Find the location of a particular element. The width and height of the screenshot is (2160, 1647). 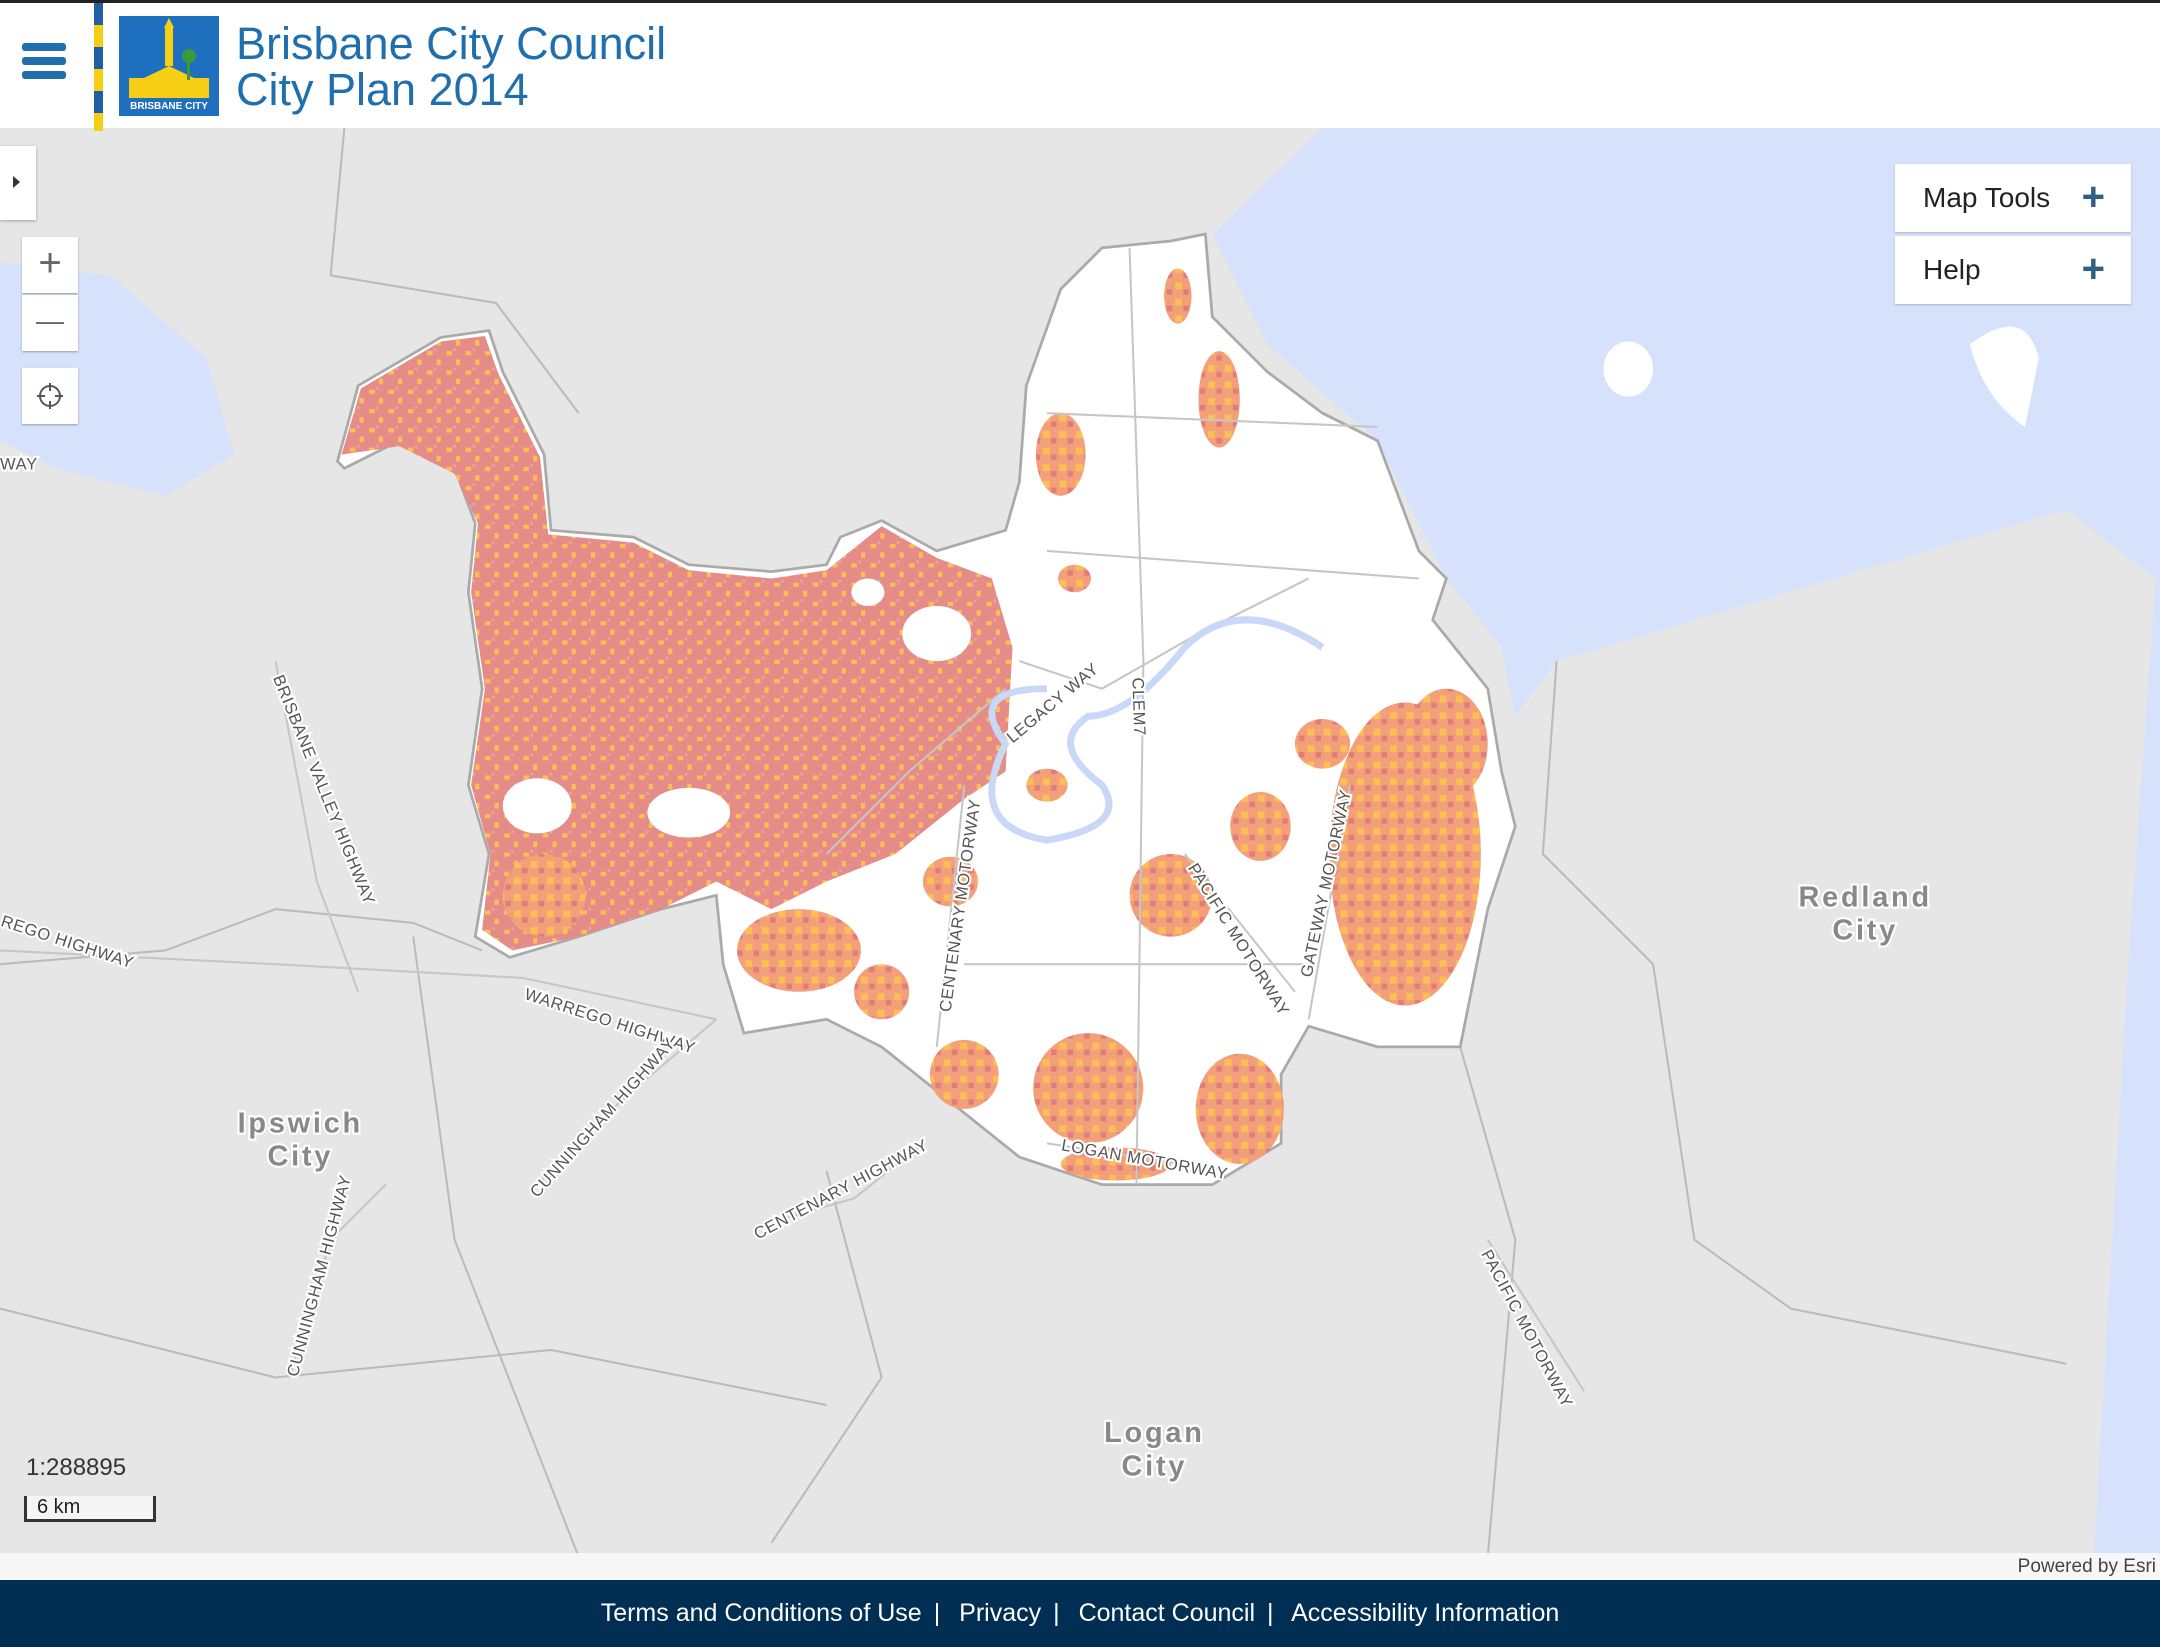

footer-link-contact: Contact Council is located at coordinates (1167, 1613).